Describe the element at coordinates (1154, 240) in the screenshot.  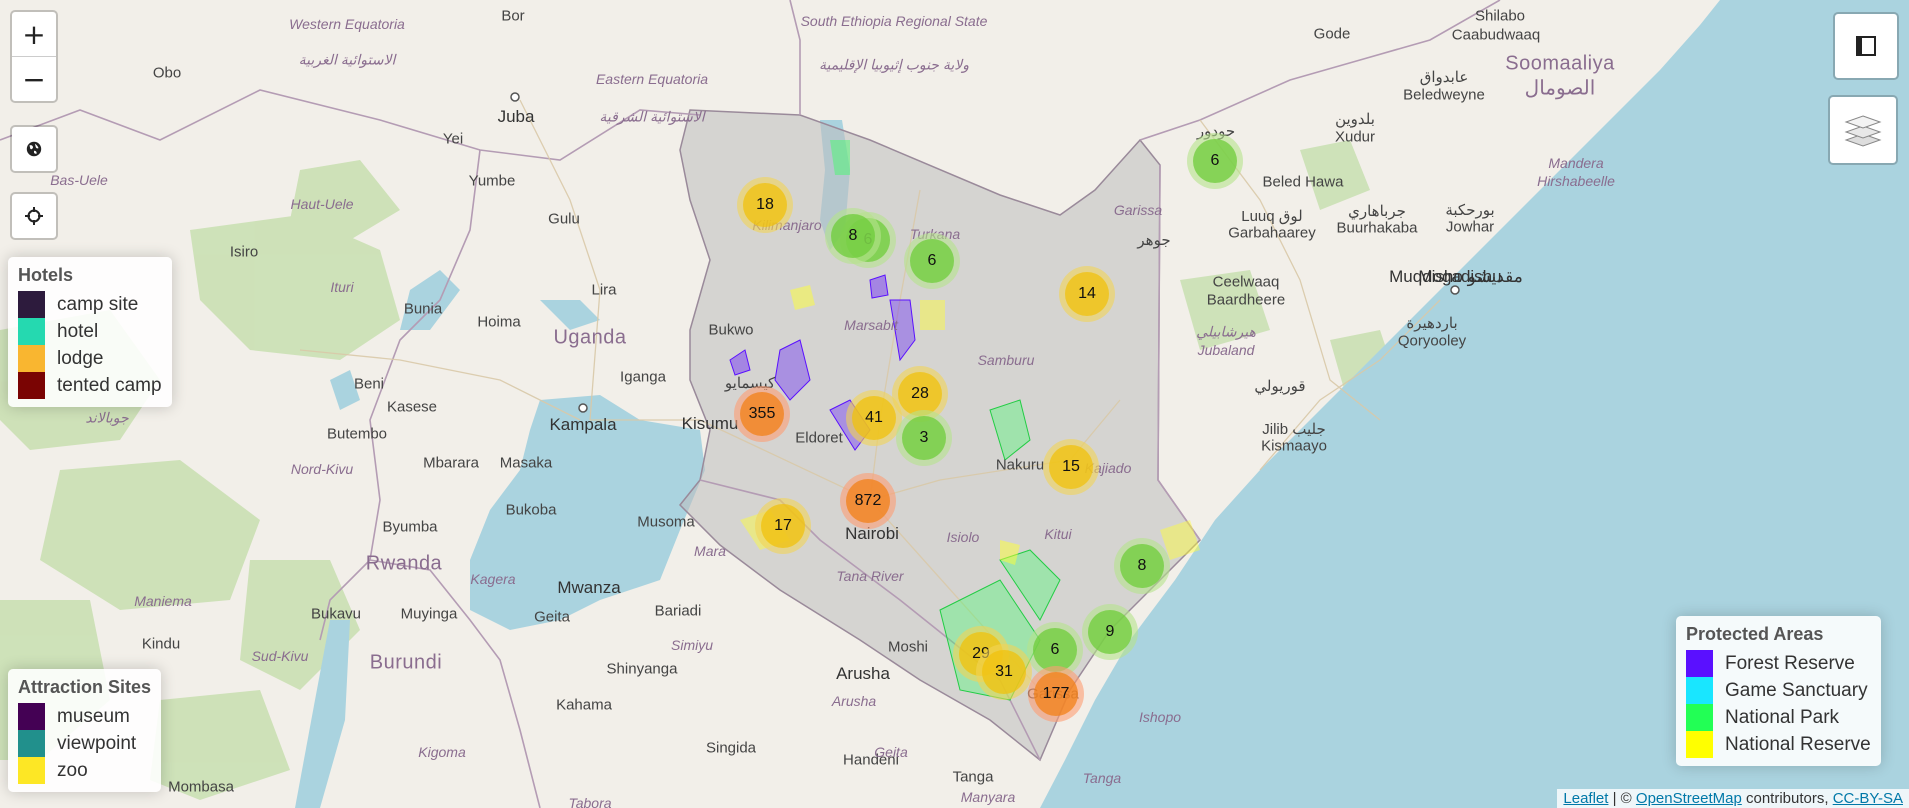
I see `town-label: جوهر` at that location.